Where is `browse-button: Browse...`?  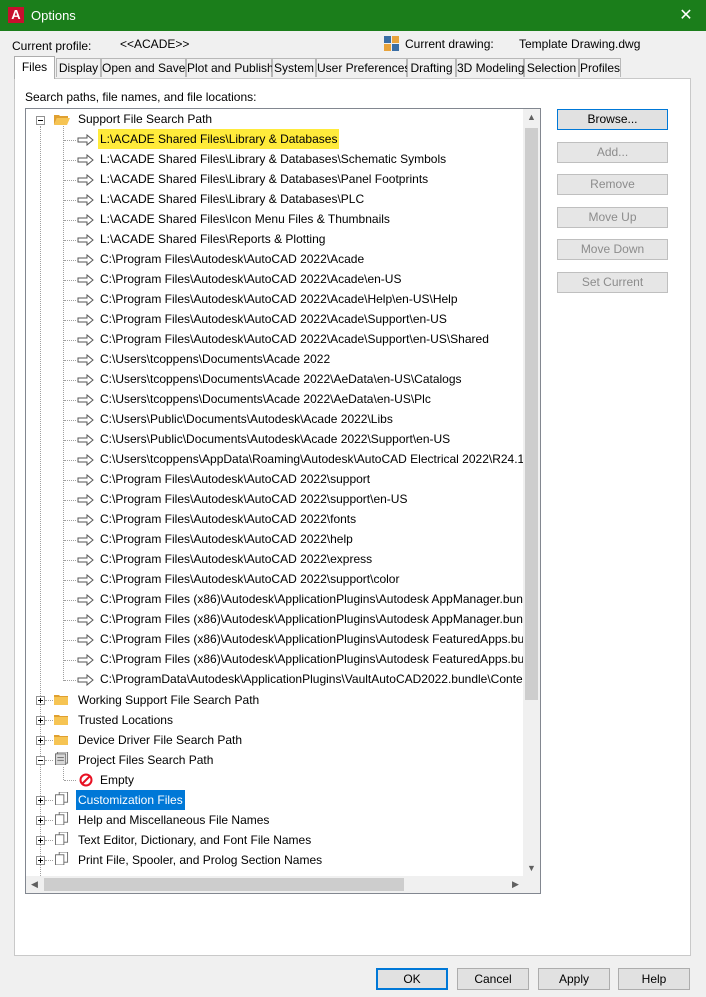
browse-button: Browse... is located at coordinates (612, 119).